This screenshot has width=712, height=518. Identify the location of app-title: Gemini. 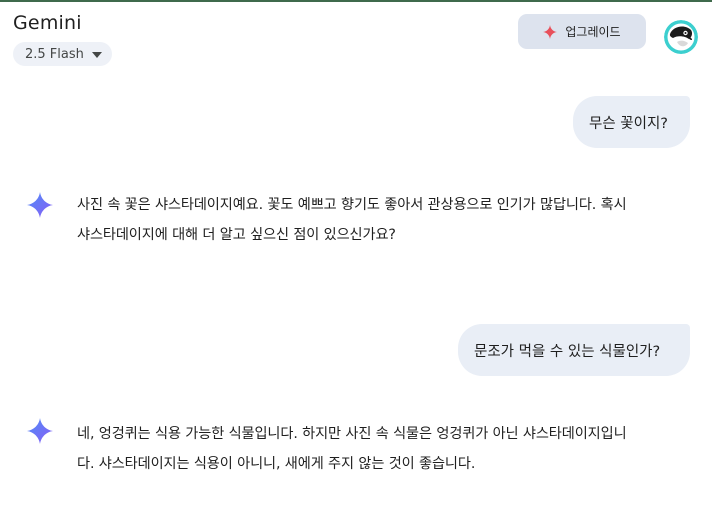
(47, 23).